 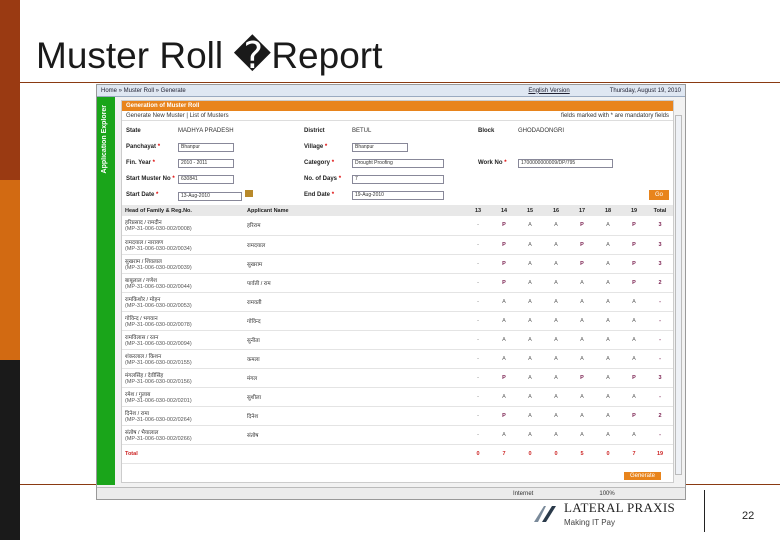 I want to click on workno-select: 1700000000009/DP/795, so click(x=565, y=163).